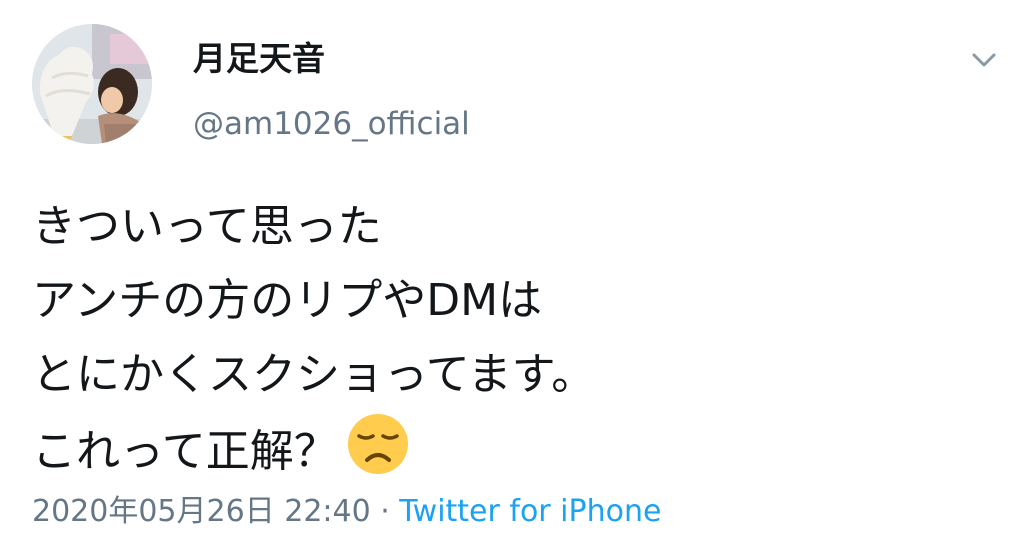  Describe the element at coordinates (378, 455) in the screenshot. I see `disappointed-face-icon` at that location.